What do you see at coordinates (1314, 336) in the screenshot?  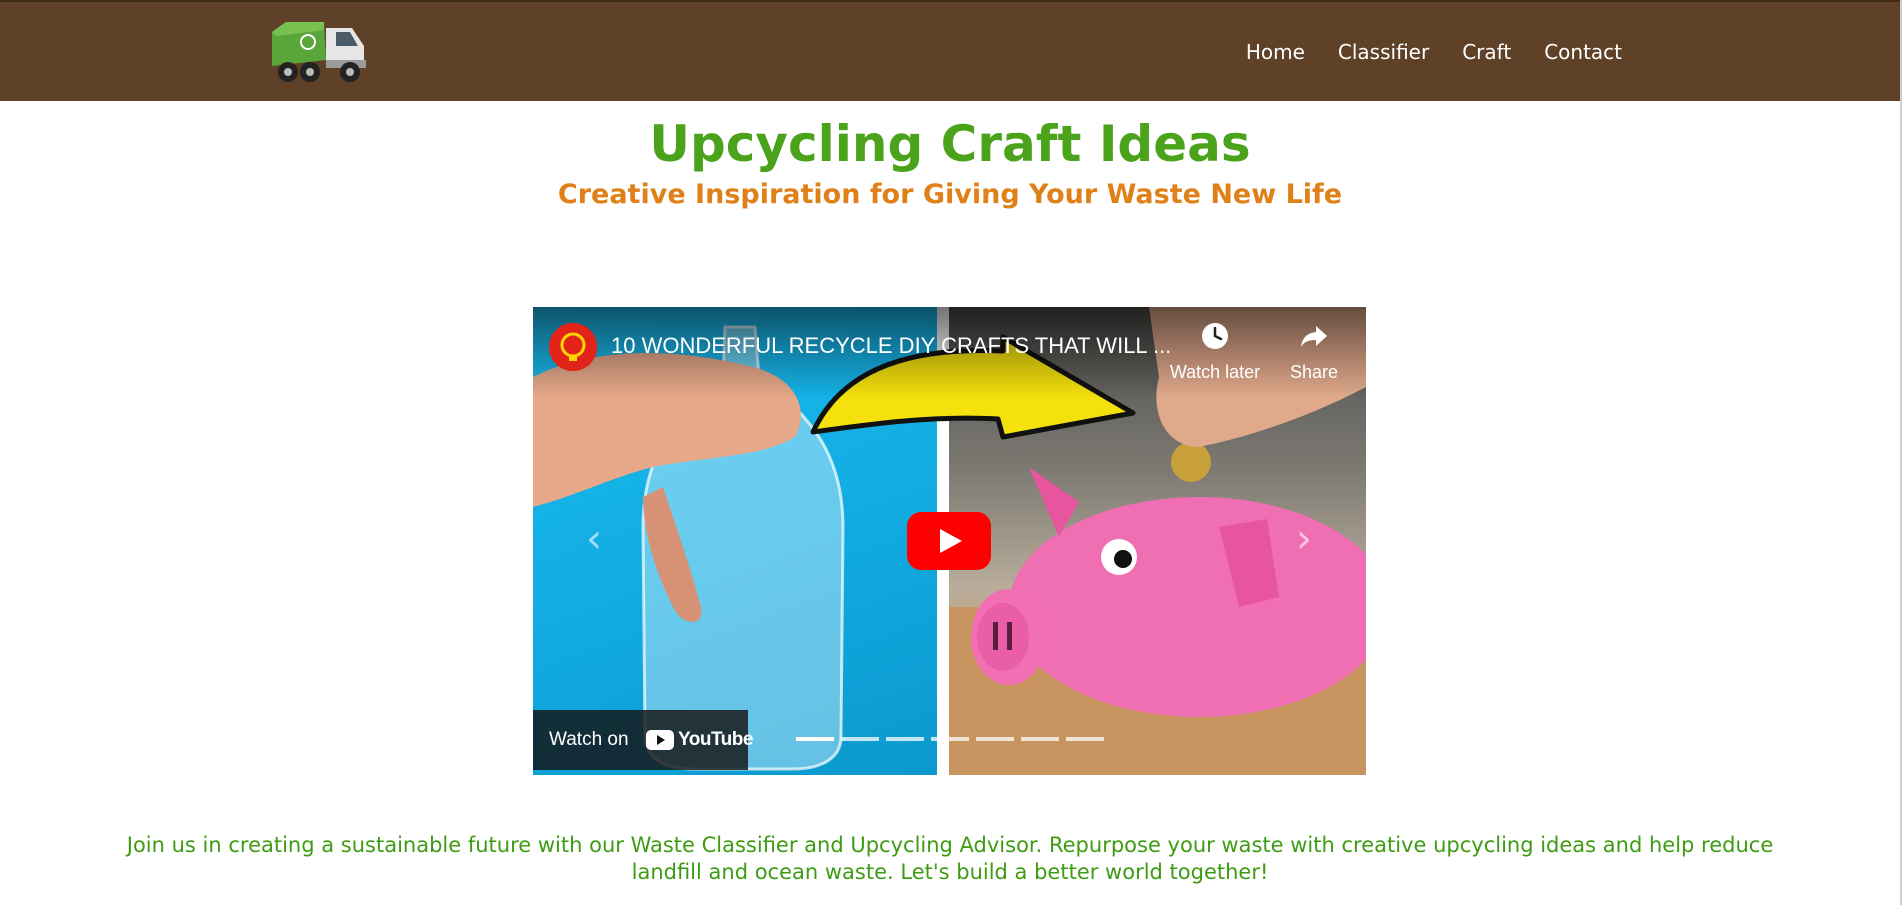 I see `share-icon` at bounding box center [1314, 336].